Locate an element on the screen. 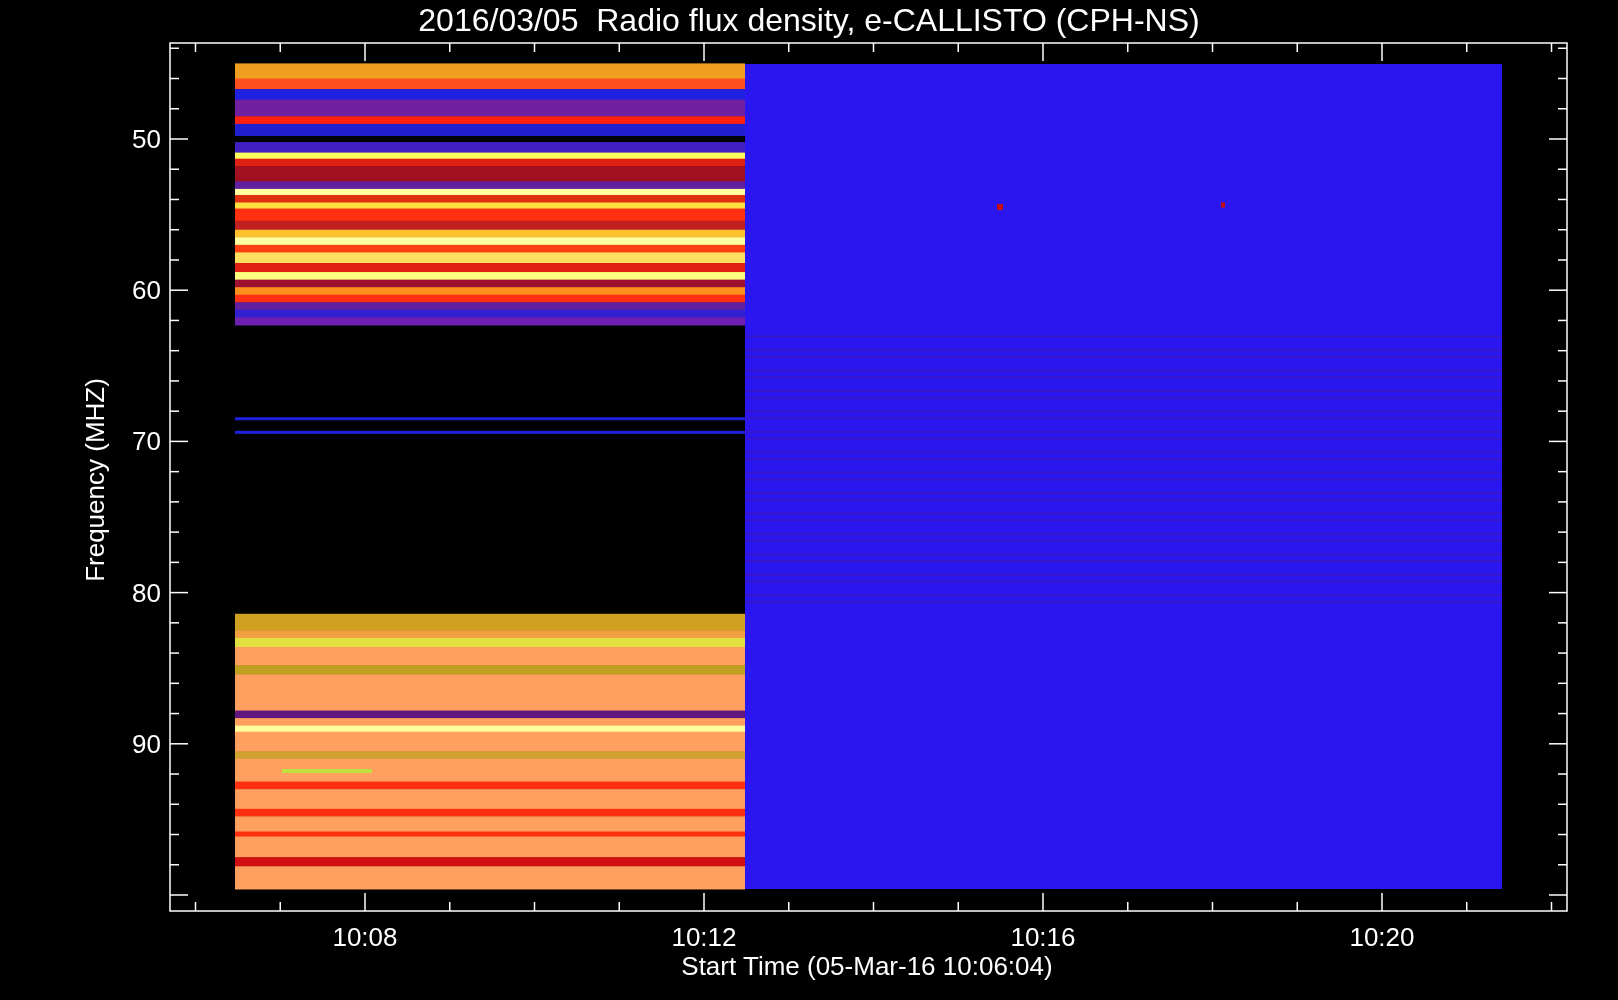 This screenshot has height=1000, width=1618. x-axis-tick-label: 10:16 is located at coordinates (1043, 937).